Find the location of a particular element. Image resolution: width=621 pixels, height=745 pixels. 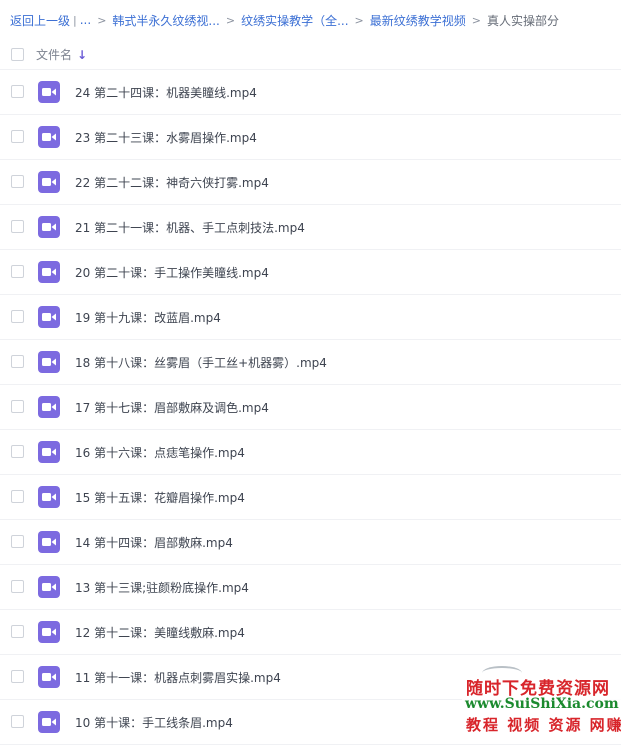

file-name: 13 第十三课;驻颜粉底操作.mp4 is located at coordinates (162, 587).